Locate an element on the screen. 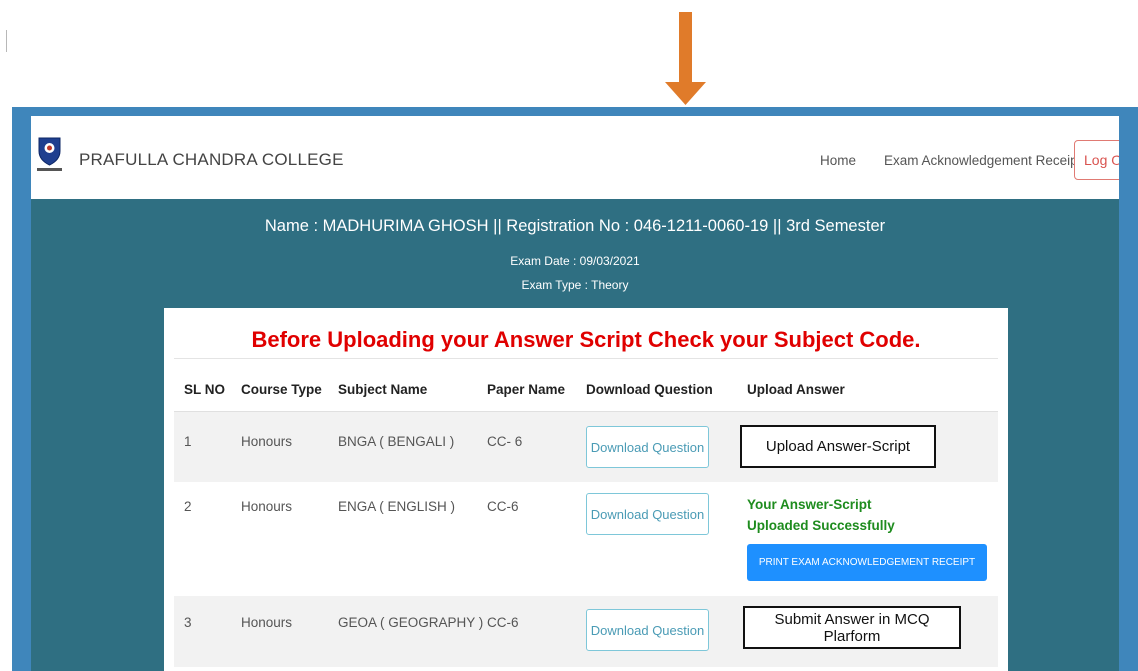 The width and height of the screenshot is (1138, 671). cell-subject-name: GEOA ( GEOGRAPHY ) is located at coordinates (411, 622).